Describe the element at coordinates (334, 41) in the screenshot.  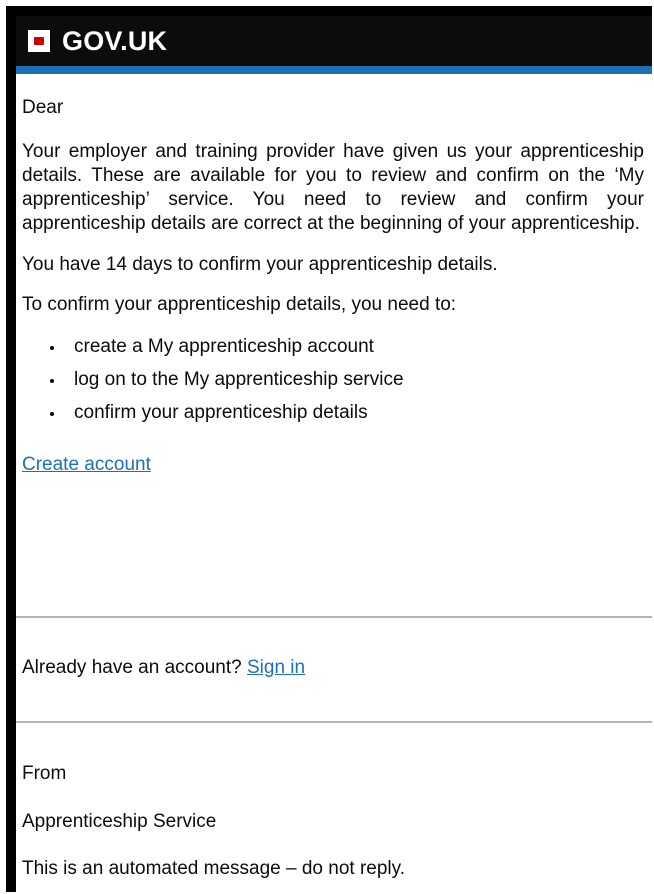
I see `govuk-header: GOV.UK` at that location.